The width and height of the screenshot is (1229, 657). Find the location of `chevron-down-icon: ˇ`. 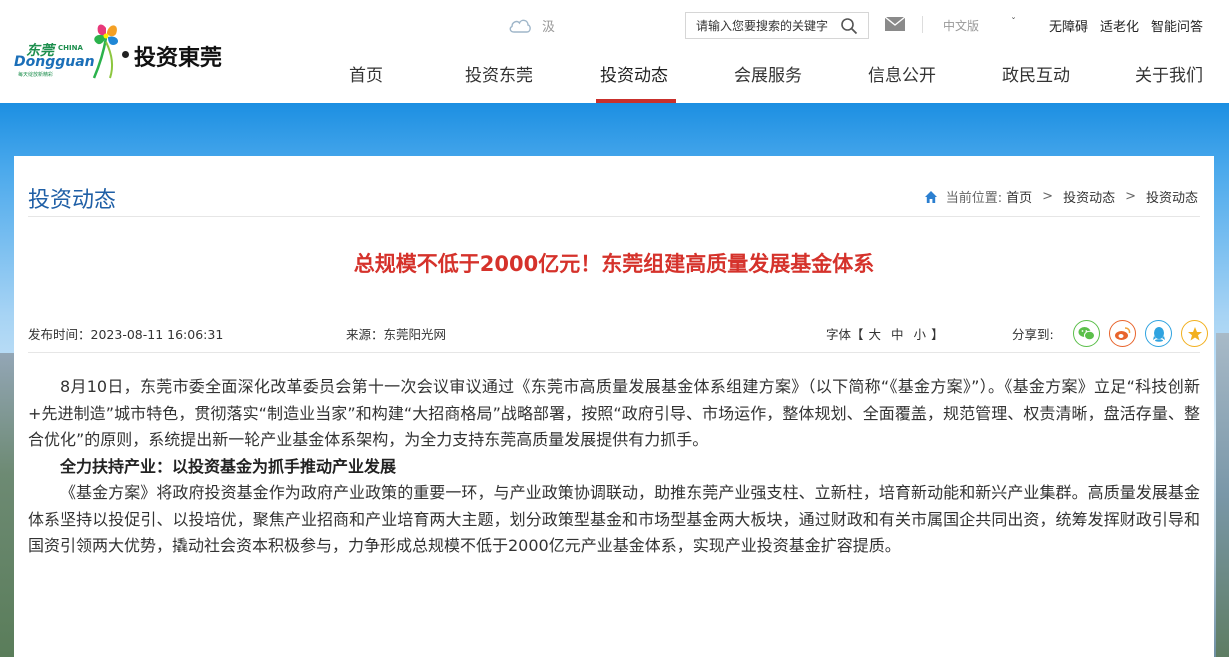

chevron-down-icon: ˇ is located at coordinates (1013, 22).